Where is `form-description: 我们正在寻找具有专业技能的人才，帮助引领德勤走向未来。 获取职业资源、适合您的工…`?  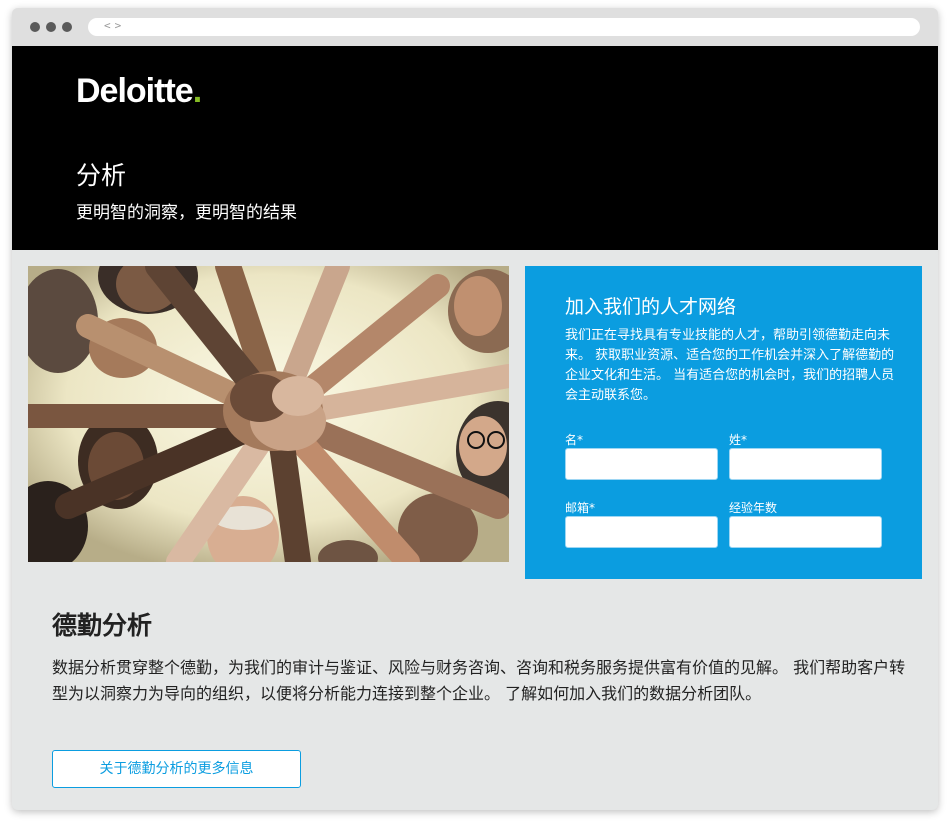 form-description: 我们正在寻找具有专业技能的人才，帮助引领德勤走向未来。 获取职业资源、适合您的工… is located at coordinates (730, 365).